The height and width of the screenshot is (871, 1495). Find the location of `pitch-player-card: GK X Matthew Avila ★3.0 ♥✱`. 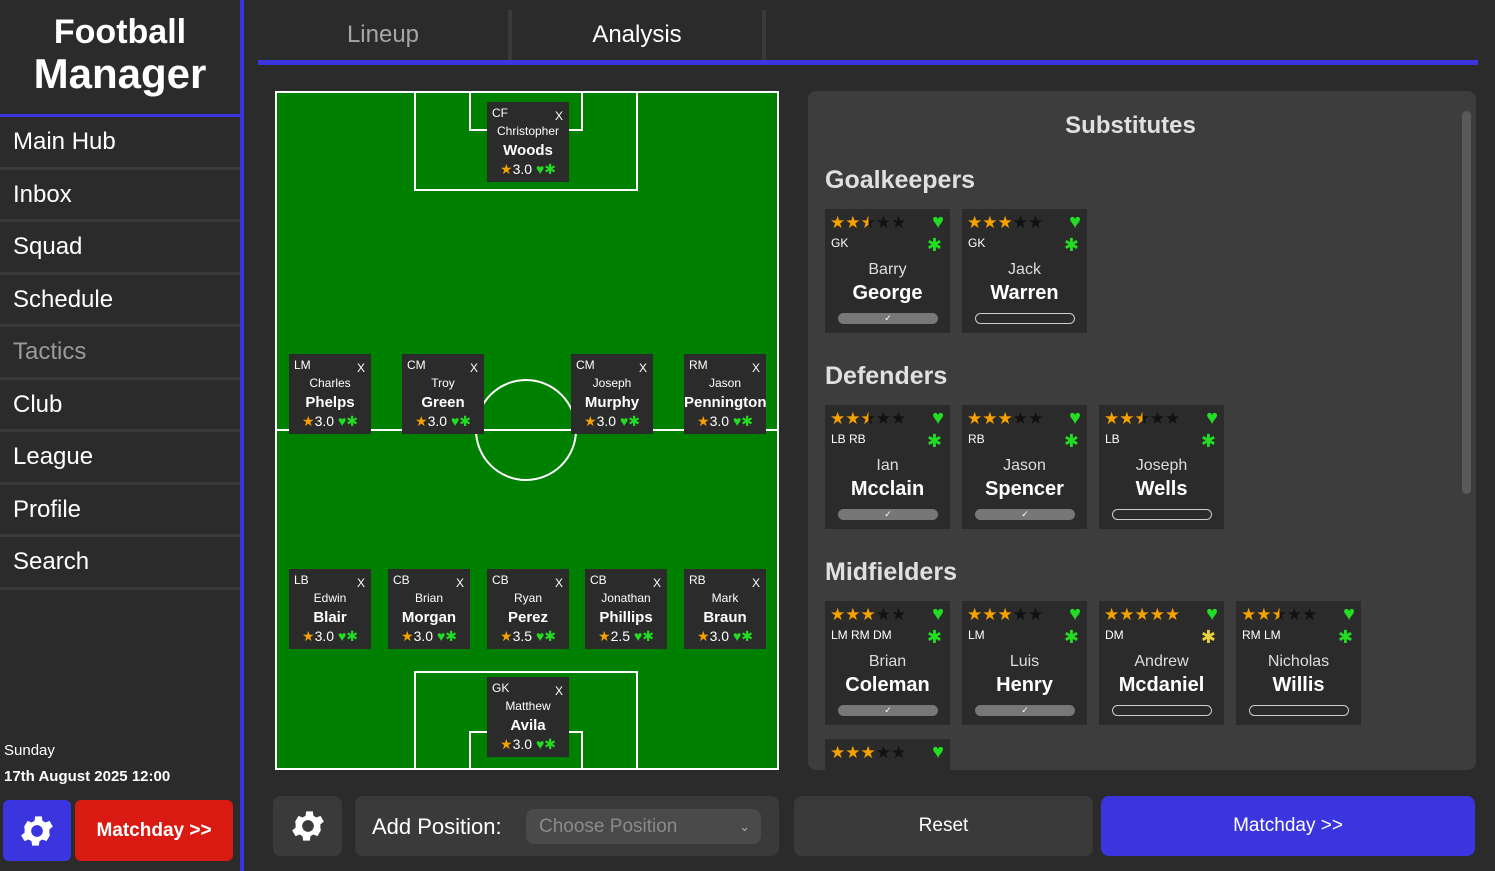

pitch-player-card: GK X Matthew Avila ★3.0 ♥✱ is located at coordinates (528, 717).